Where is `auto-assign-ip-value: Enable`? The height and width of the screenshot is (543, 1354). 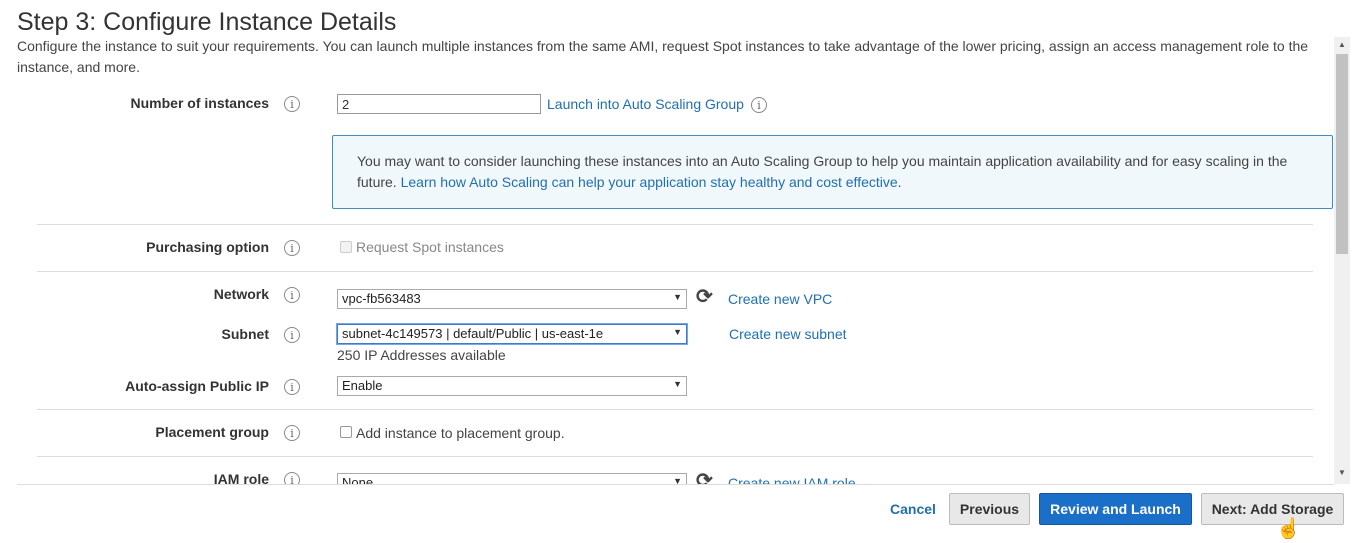
auto-assign-ip-value: Enable is located at coordinates (362, 385).